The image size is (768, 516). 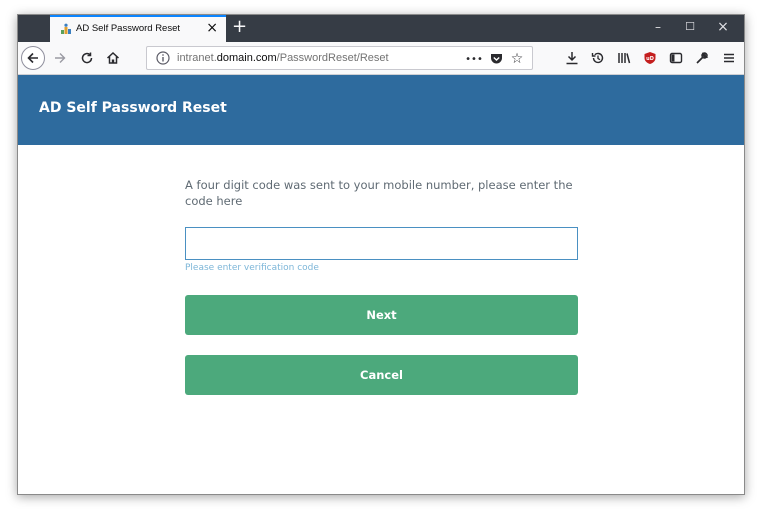 What do you see at coordinates (332, 58) in the screenshot?
I see `url-path: /PasswordReset/Reset` at bounding box center [332, 58].